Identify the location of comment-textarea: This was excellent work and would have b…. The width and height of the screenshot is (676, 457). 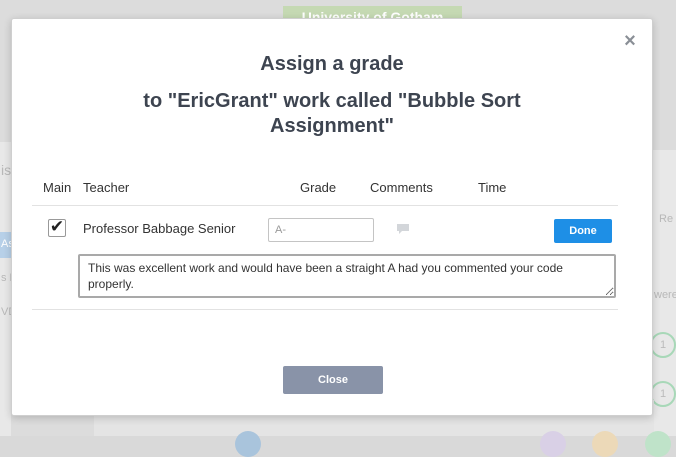
(347, 276).